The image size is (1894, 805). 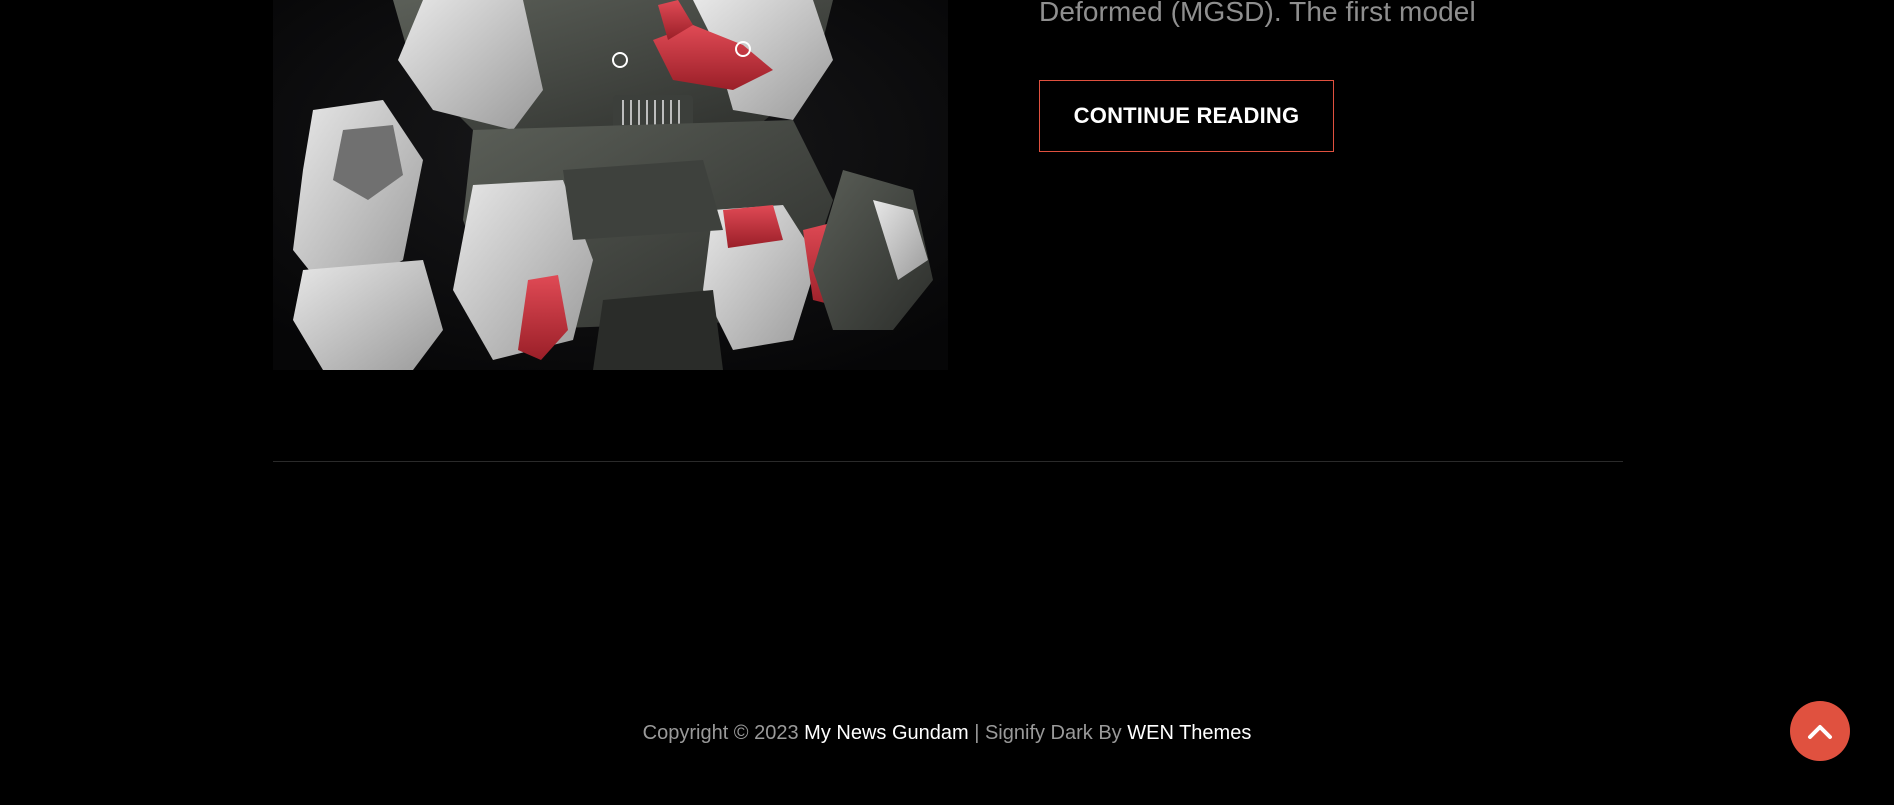 I want to click on chevron-up-icon, so click(x=1820, y=732).